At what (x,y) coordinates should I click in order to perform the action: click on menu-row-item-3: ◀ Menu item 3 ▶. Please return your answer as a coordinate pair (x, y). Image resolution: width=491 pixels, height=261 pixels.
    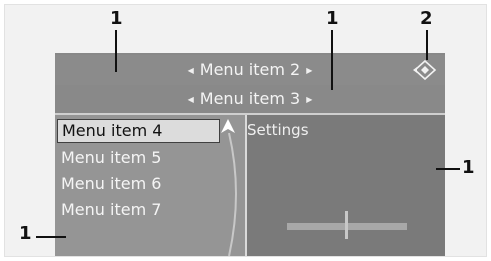
    Looking at the image, I should click on (250, 100).